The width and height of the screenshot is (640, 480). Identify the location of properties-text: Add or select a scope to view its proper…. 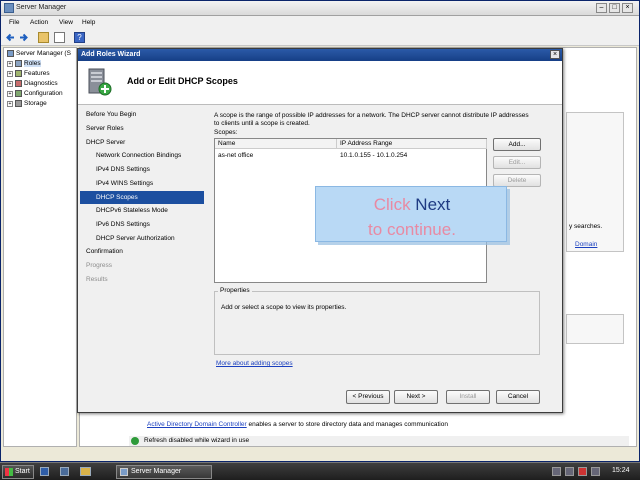
(284, 307).